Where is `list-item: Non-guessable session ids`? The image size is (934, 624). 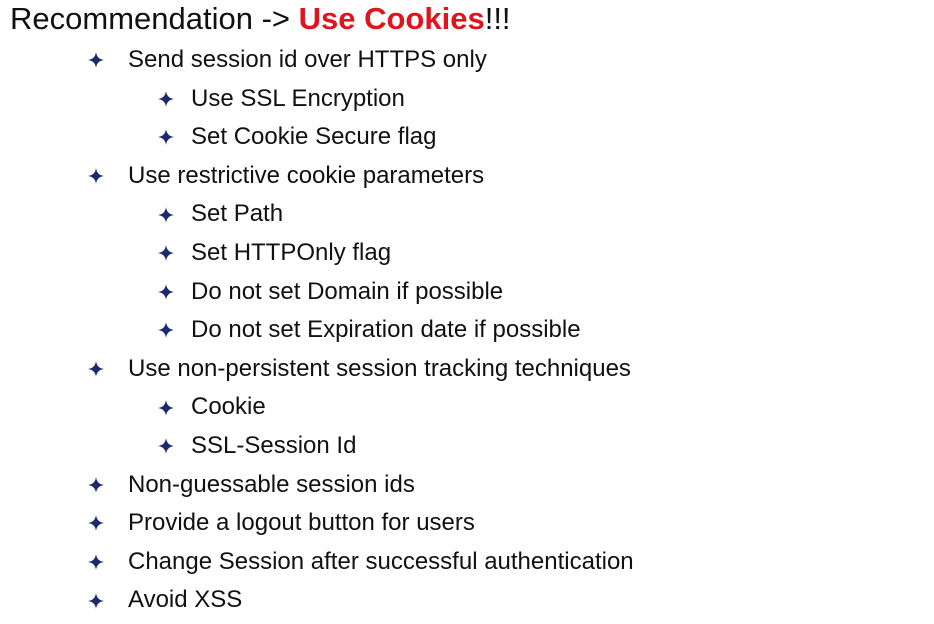
list-item: Non-guessable session ids is located at coordinates (467, 485).